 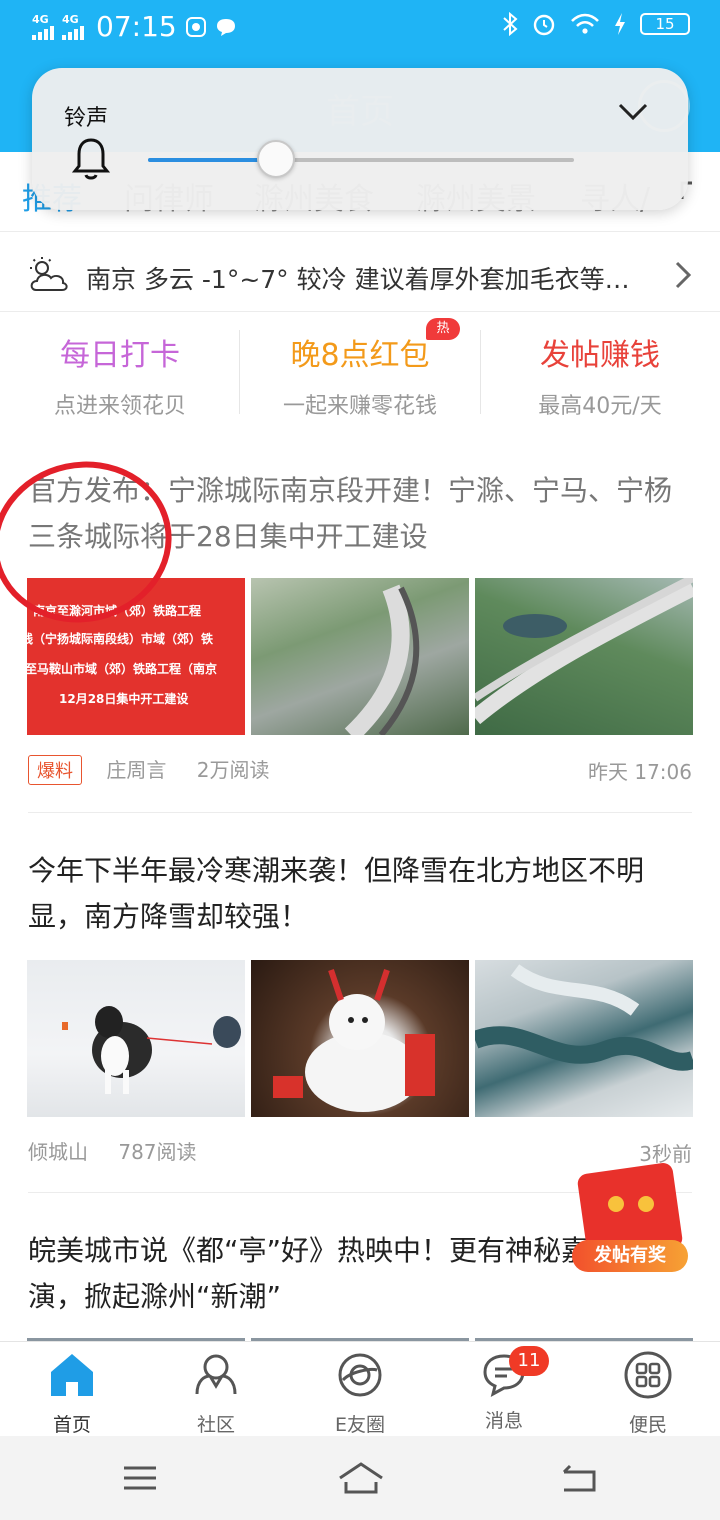 What do you see at coordinates (275, 159) in the screenshot?
I see `volume-slider-thumb` at bounding box center [275, 159].